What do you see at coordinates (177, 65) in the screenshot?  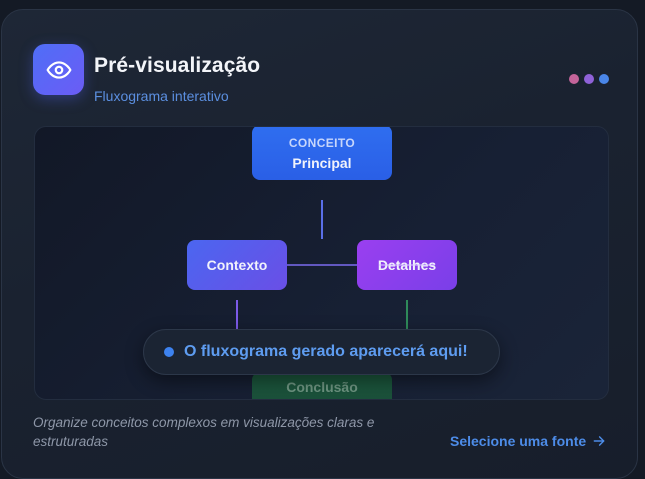 I see `page-title: Pré-visualização` at bounding box center [177, 65].